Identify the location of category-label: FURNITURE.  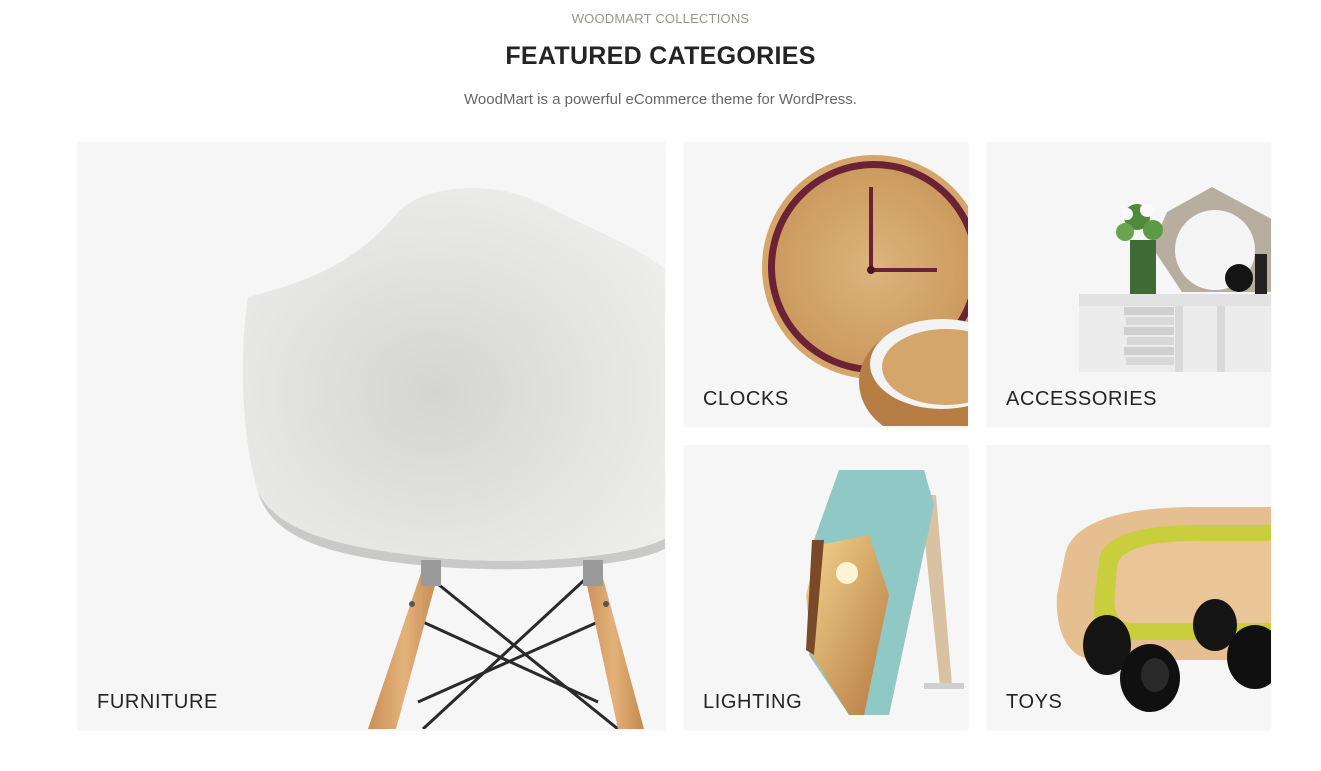
(157, 702).